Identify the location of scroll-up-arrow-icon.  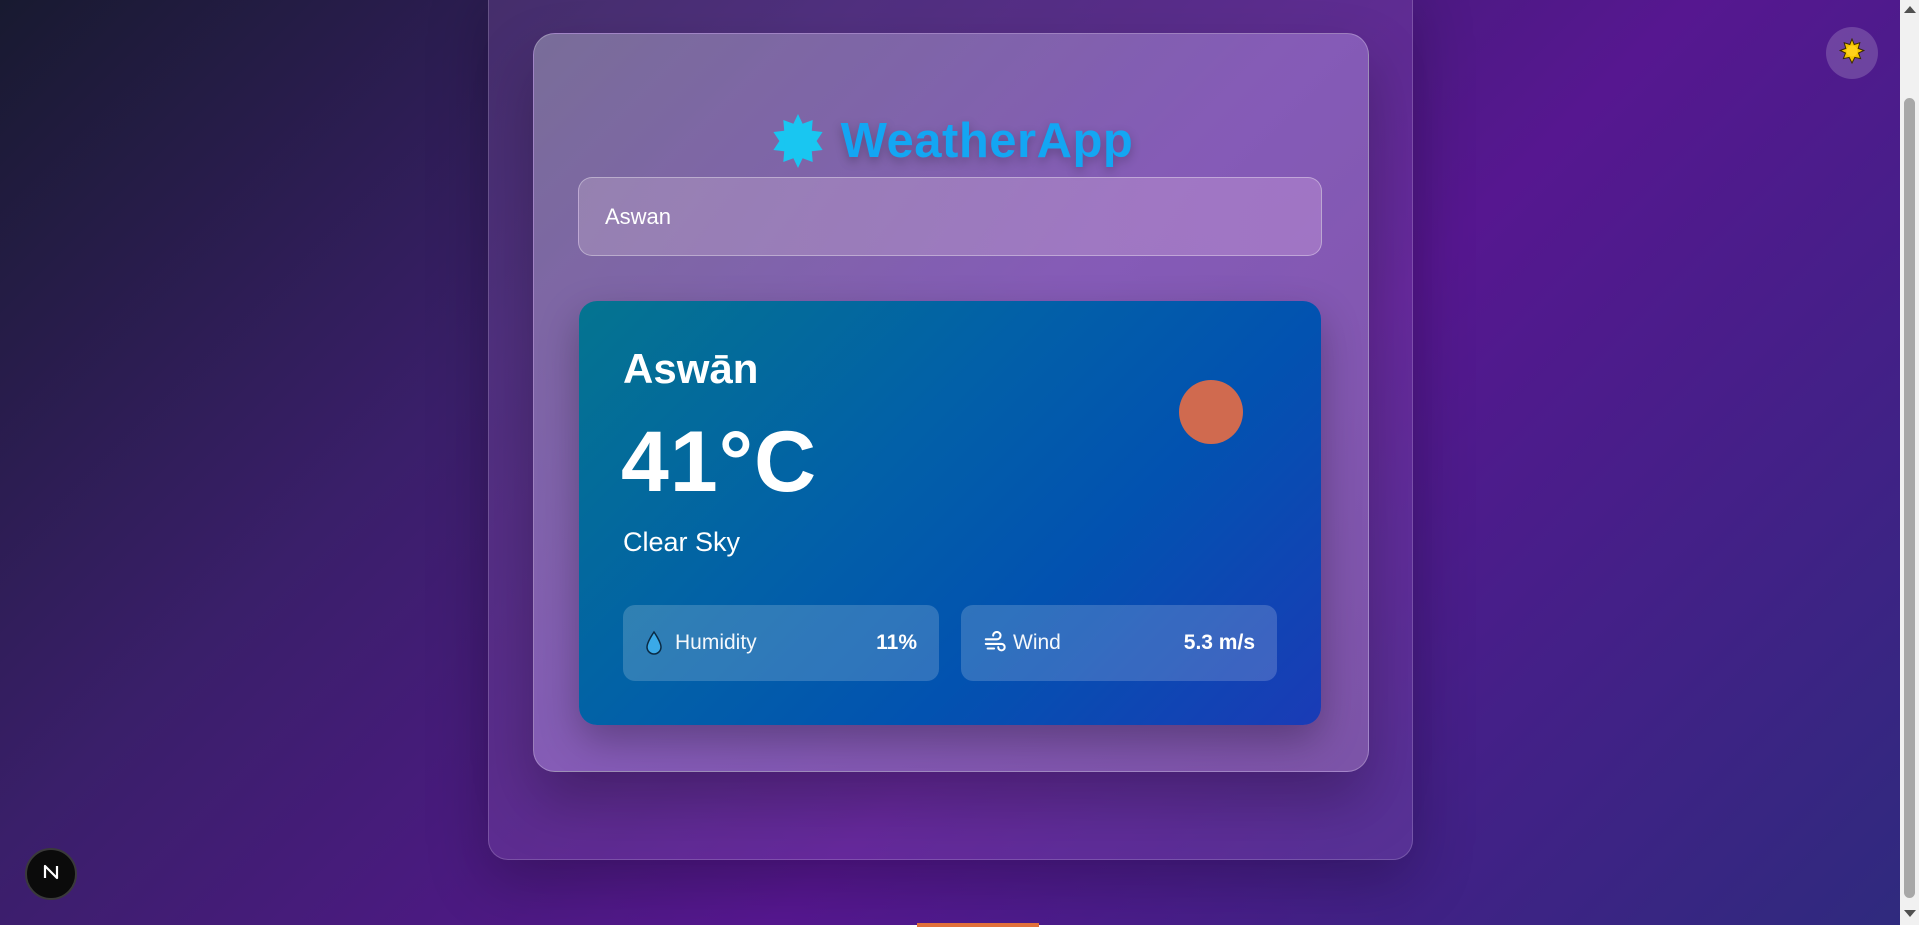
(1910, 9).